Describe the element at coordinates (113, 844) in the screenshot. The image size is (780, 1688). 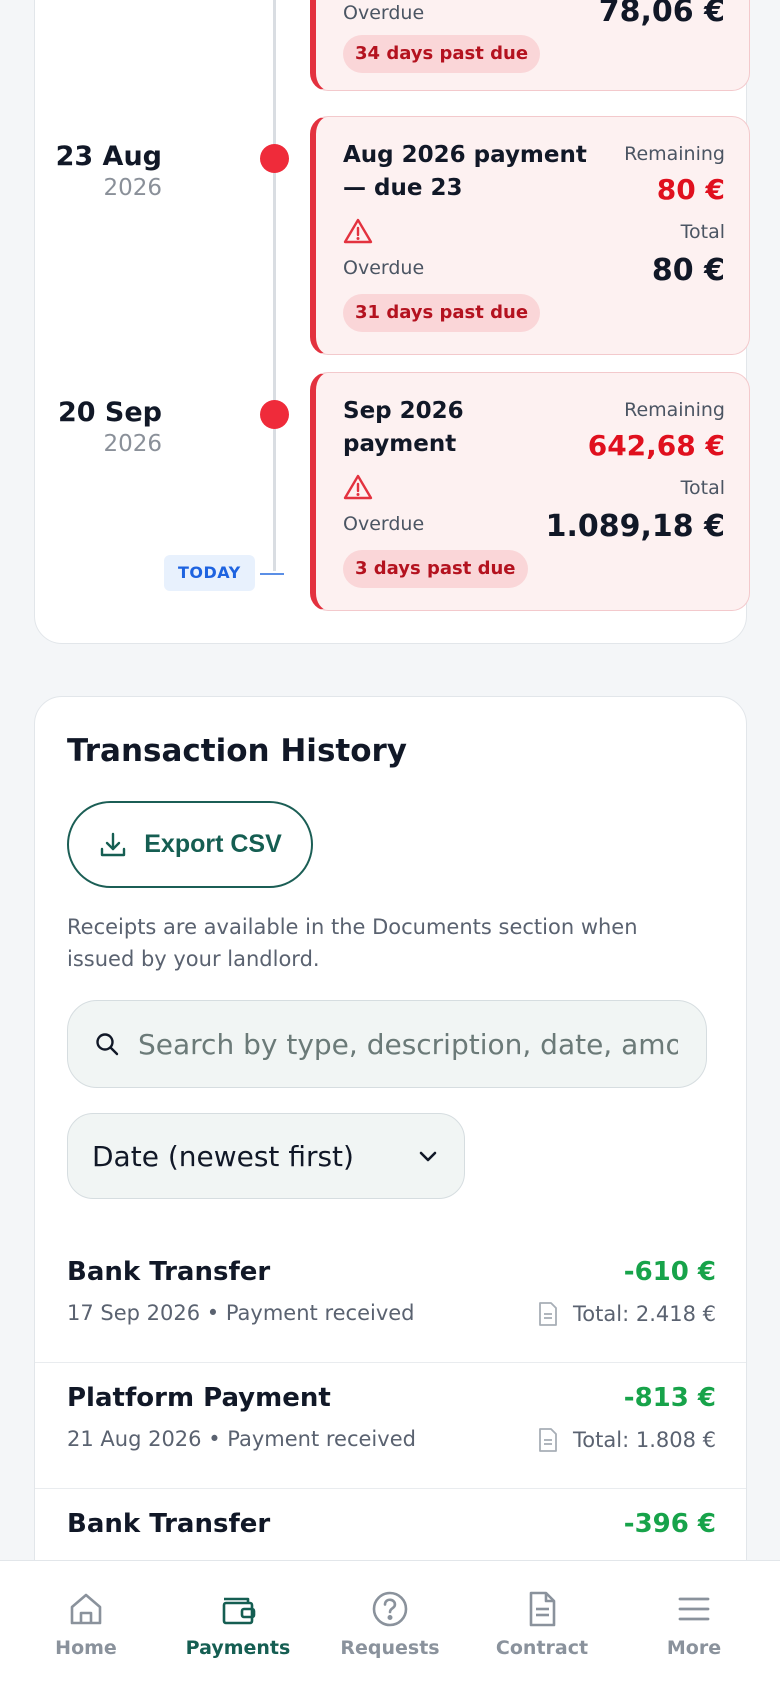
I see `download-icon` at that location.